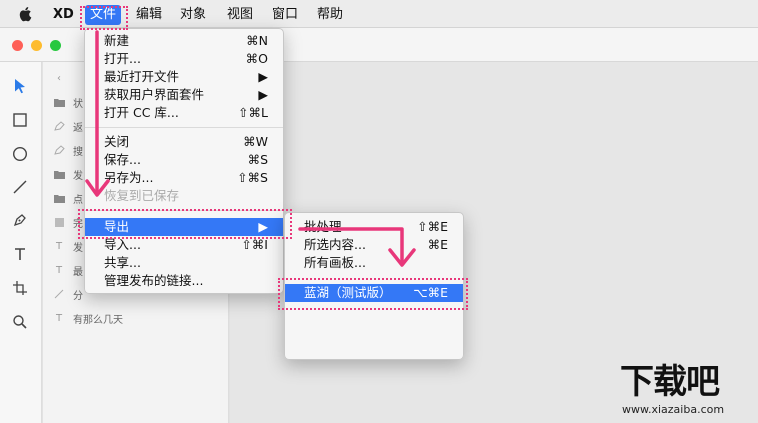 This screenshot has height=423, width=758. I want to click on chevron-left-icon: ‹, so click(59, 78).